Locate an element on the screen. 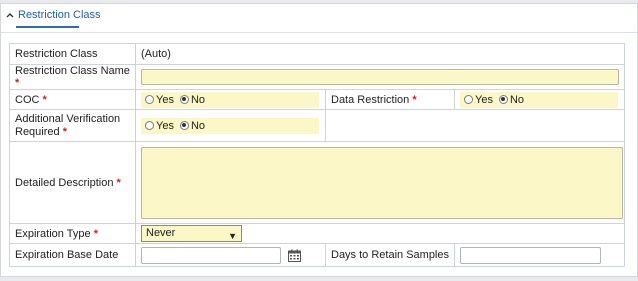 This screenshot has height=281, width=638. days-to-retain-cell is located at coordinates (539, 255).